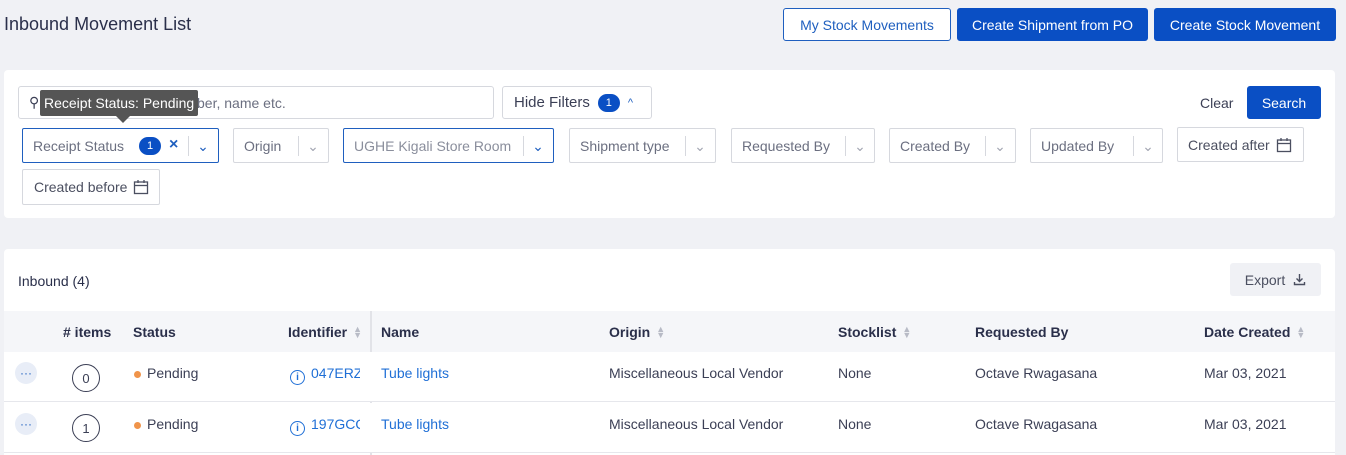 This screenshot has height=455, width=1346. Describe the element at coordinates (87, 332) in the screenshot. I see `column-items: # items` at that location.